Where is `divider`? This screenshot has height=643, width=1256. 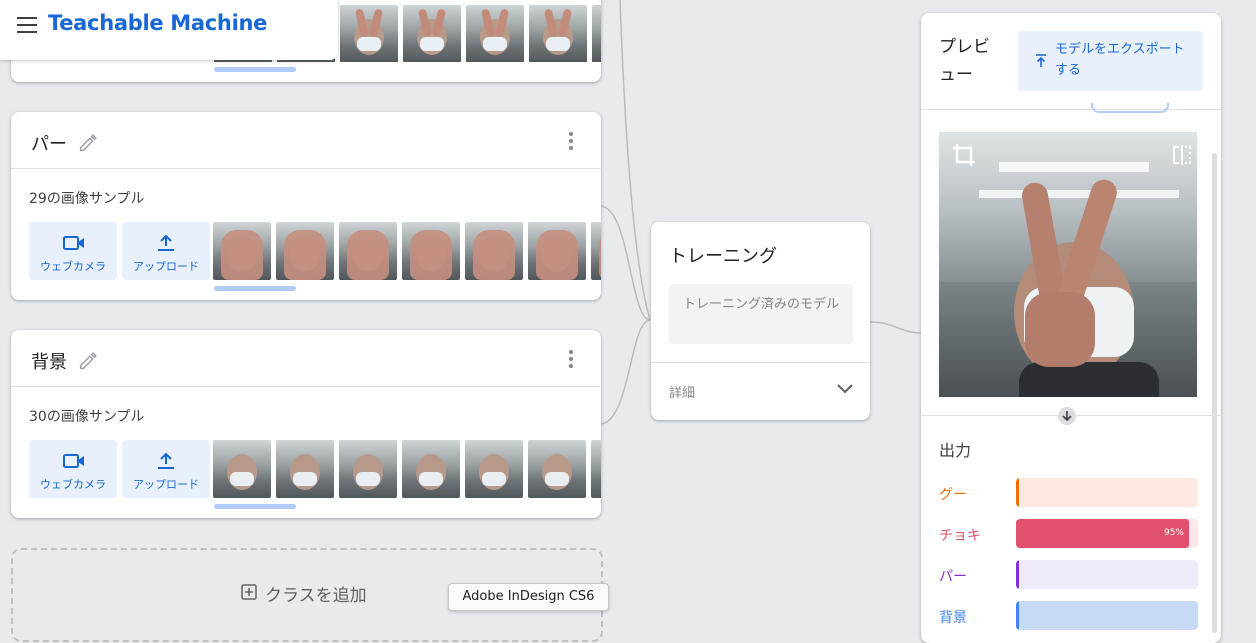 divider is located at coordinates (1071, 109).